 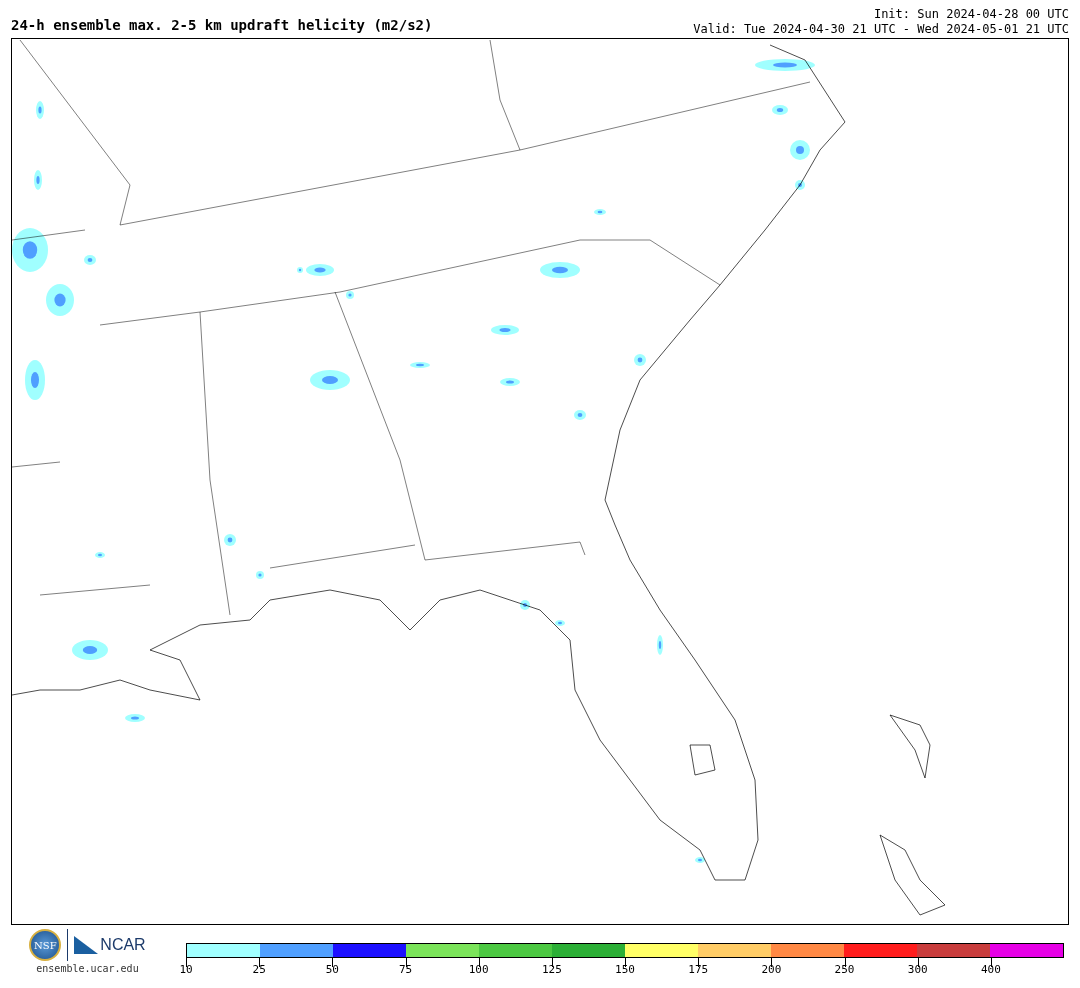 I want to click on colorbar-label: 100, so click(x=478, y=969).